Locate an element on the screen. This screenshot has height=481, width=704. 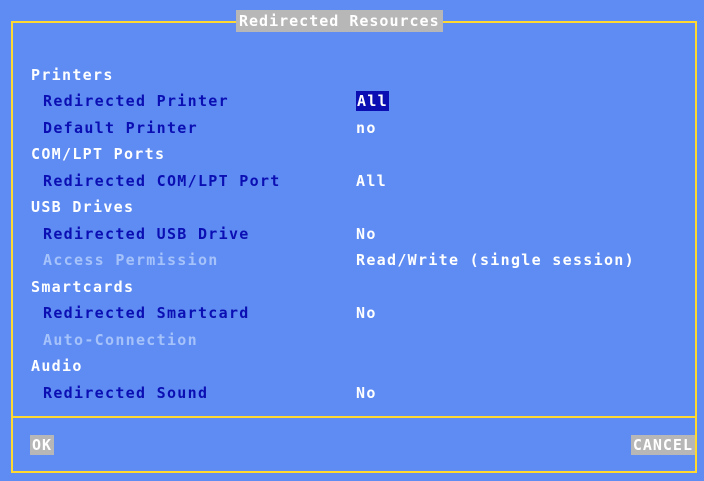
section-printers: Printers is located at coordinates (72, 75).